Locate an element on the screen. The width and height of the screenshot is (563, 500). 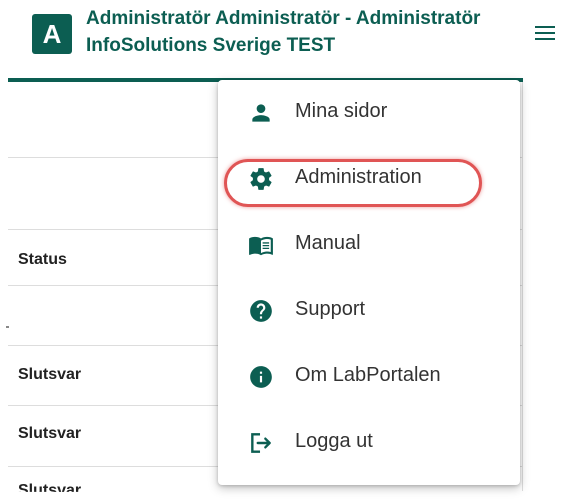
person-icon is located at coordinates (261, 113).